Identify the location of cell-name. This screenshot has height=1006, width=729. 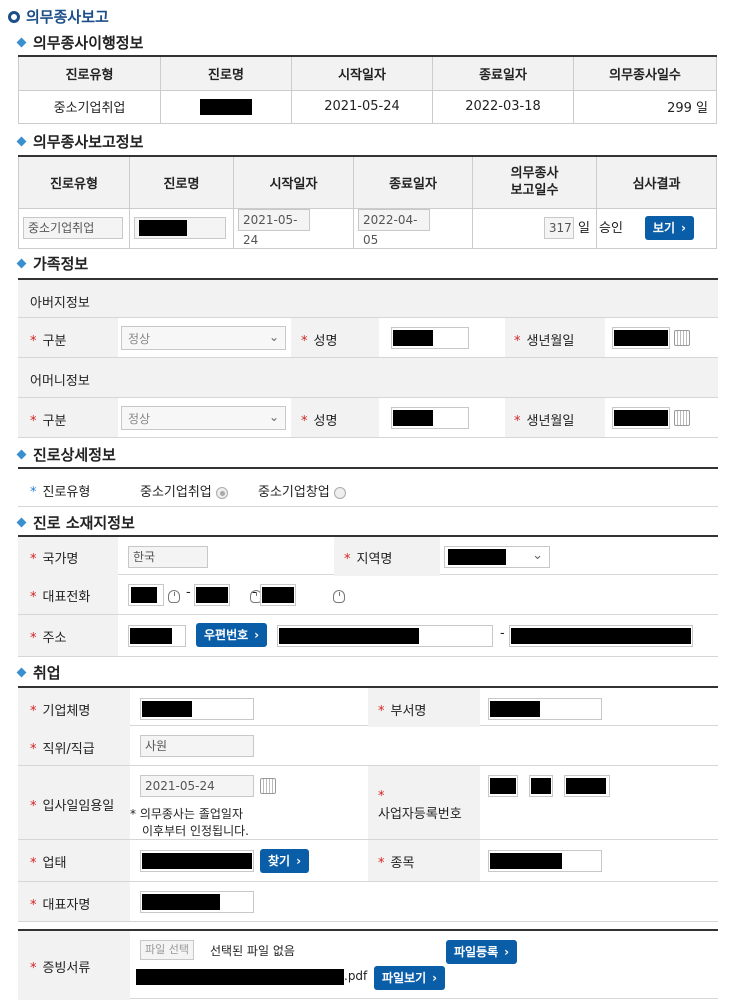
(226, 106).